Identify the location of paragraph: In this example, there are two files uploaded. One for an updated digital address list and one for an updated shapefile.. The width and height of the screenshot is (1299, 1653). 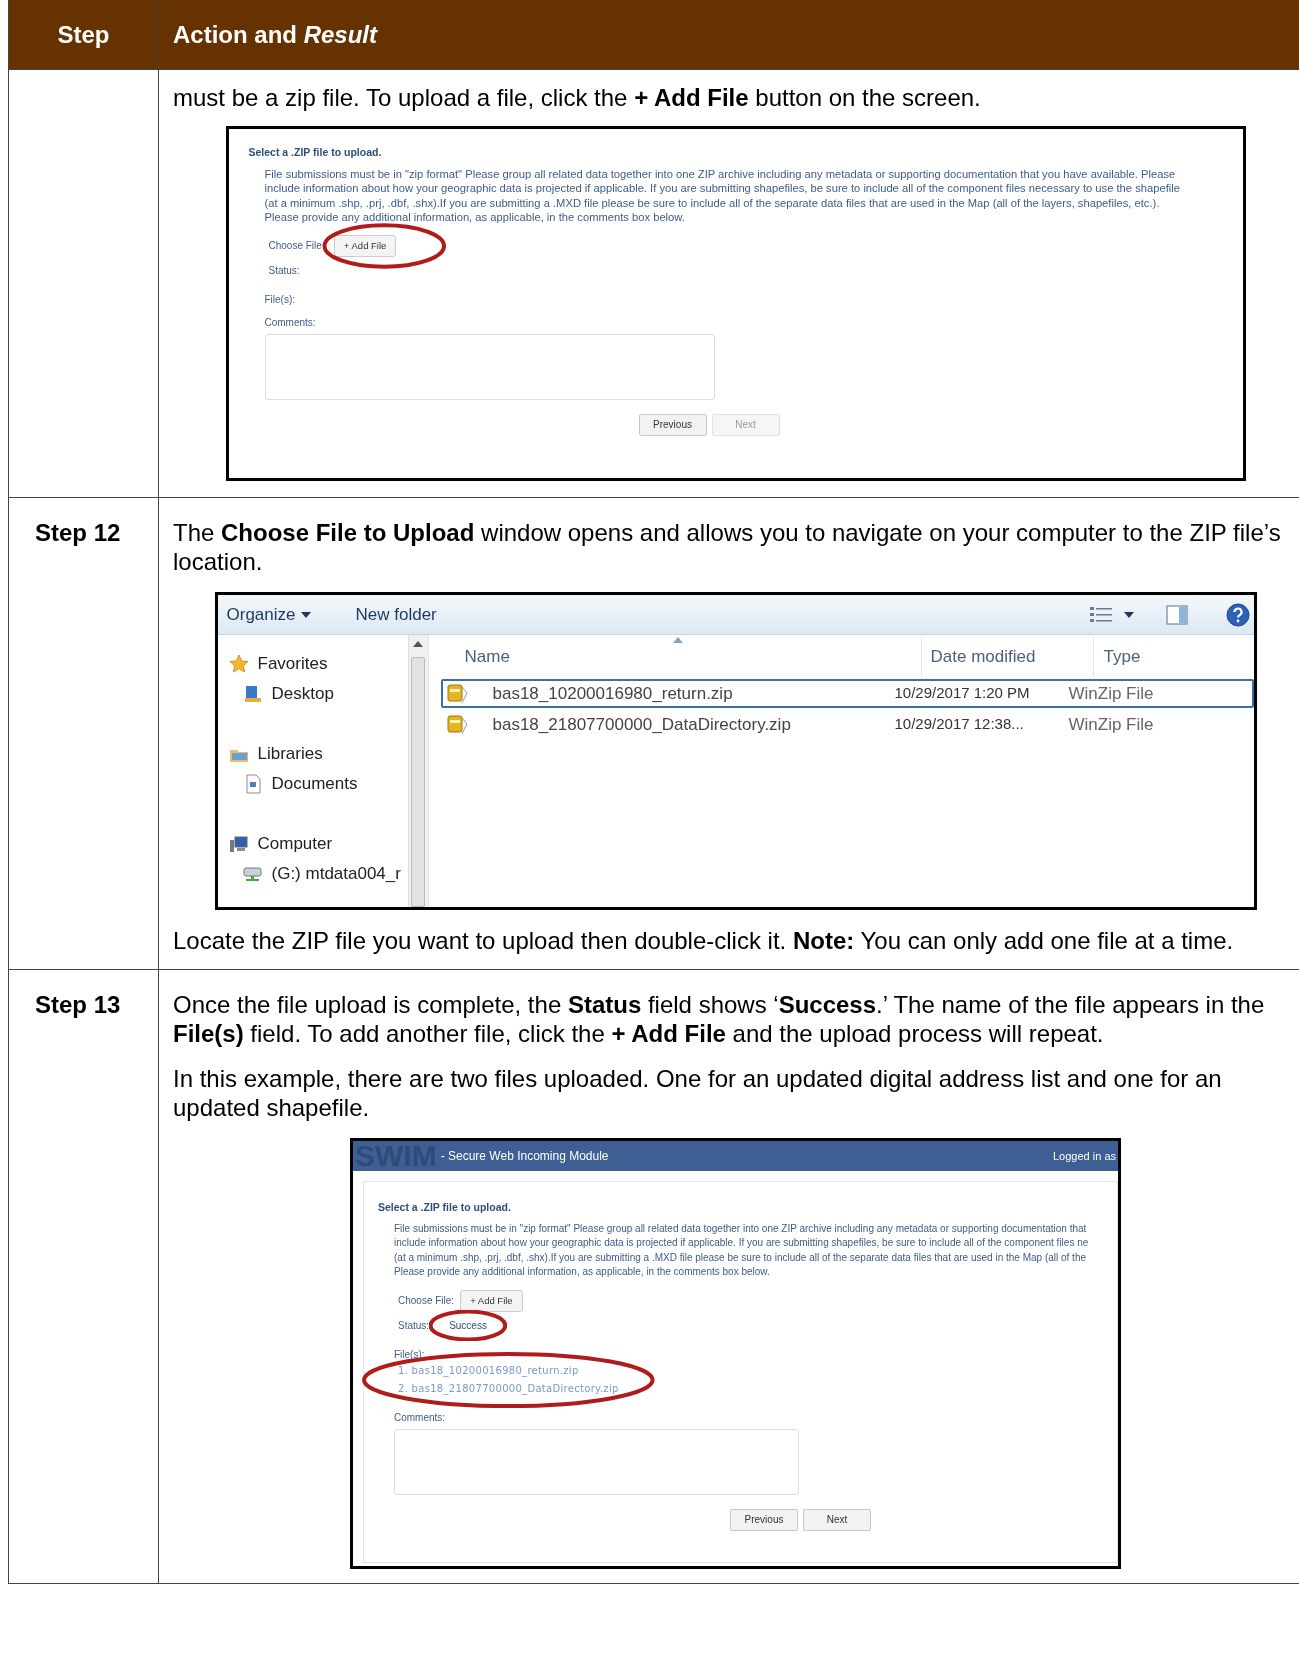
(698, 1093).